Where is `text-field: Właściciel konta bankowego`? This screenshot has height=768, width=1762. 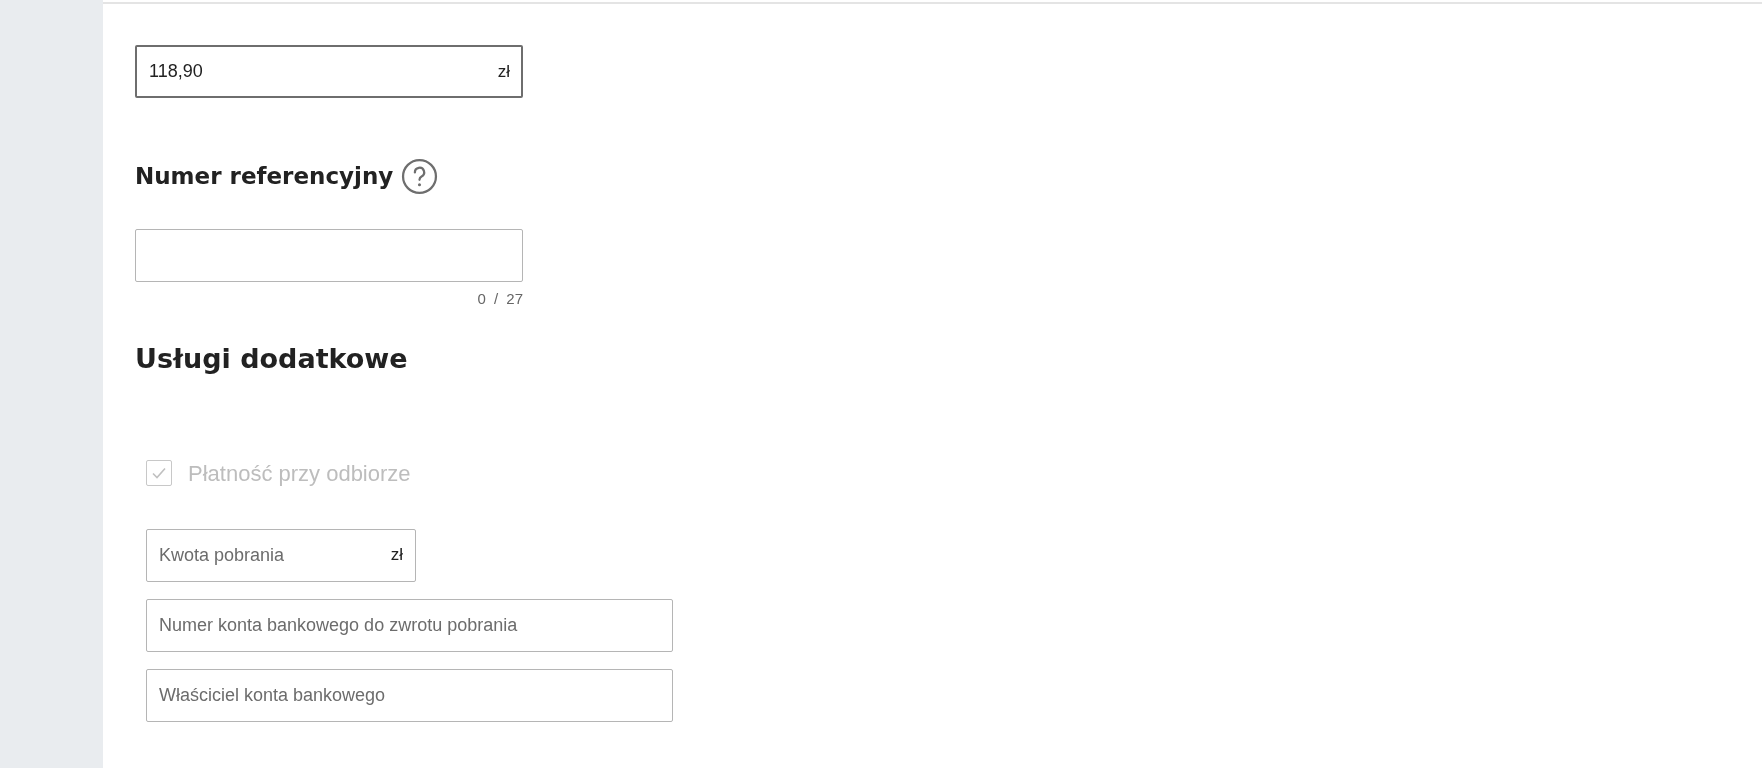 text-field: Właściciel konta bankowego is located at coordinates (409, 695).